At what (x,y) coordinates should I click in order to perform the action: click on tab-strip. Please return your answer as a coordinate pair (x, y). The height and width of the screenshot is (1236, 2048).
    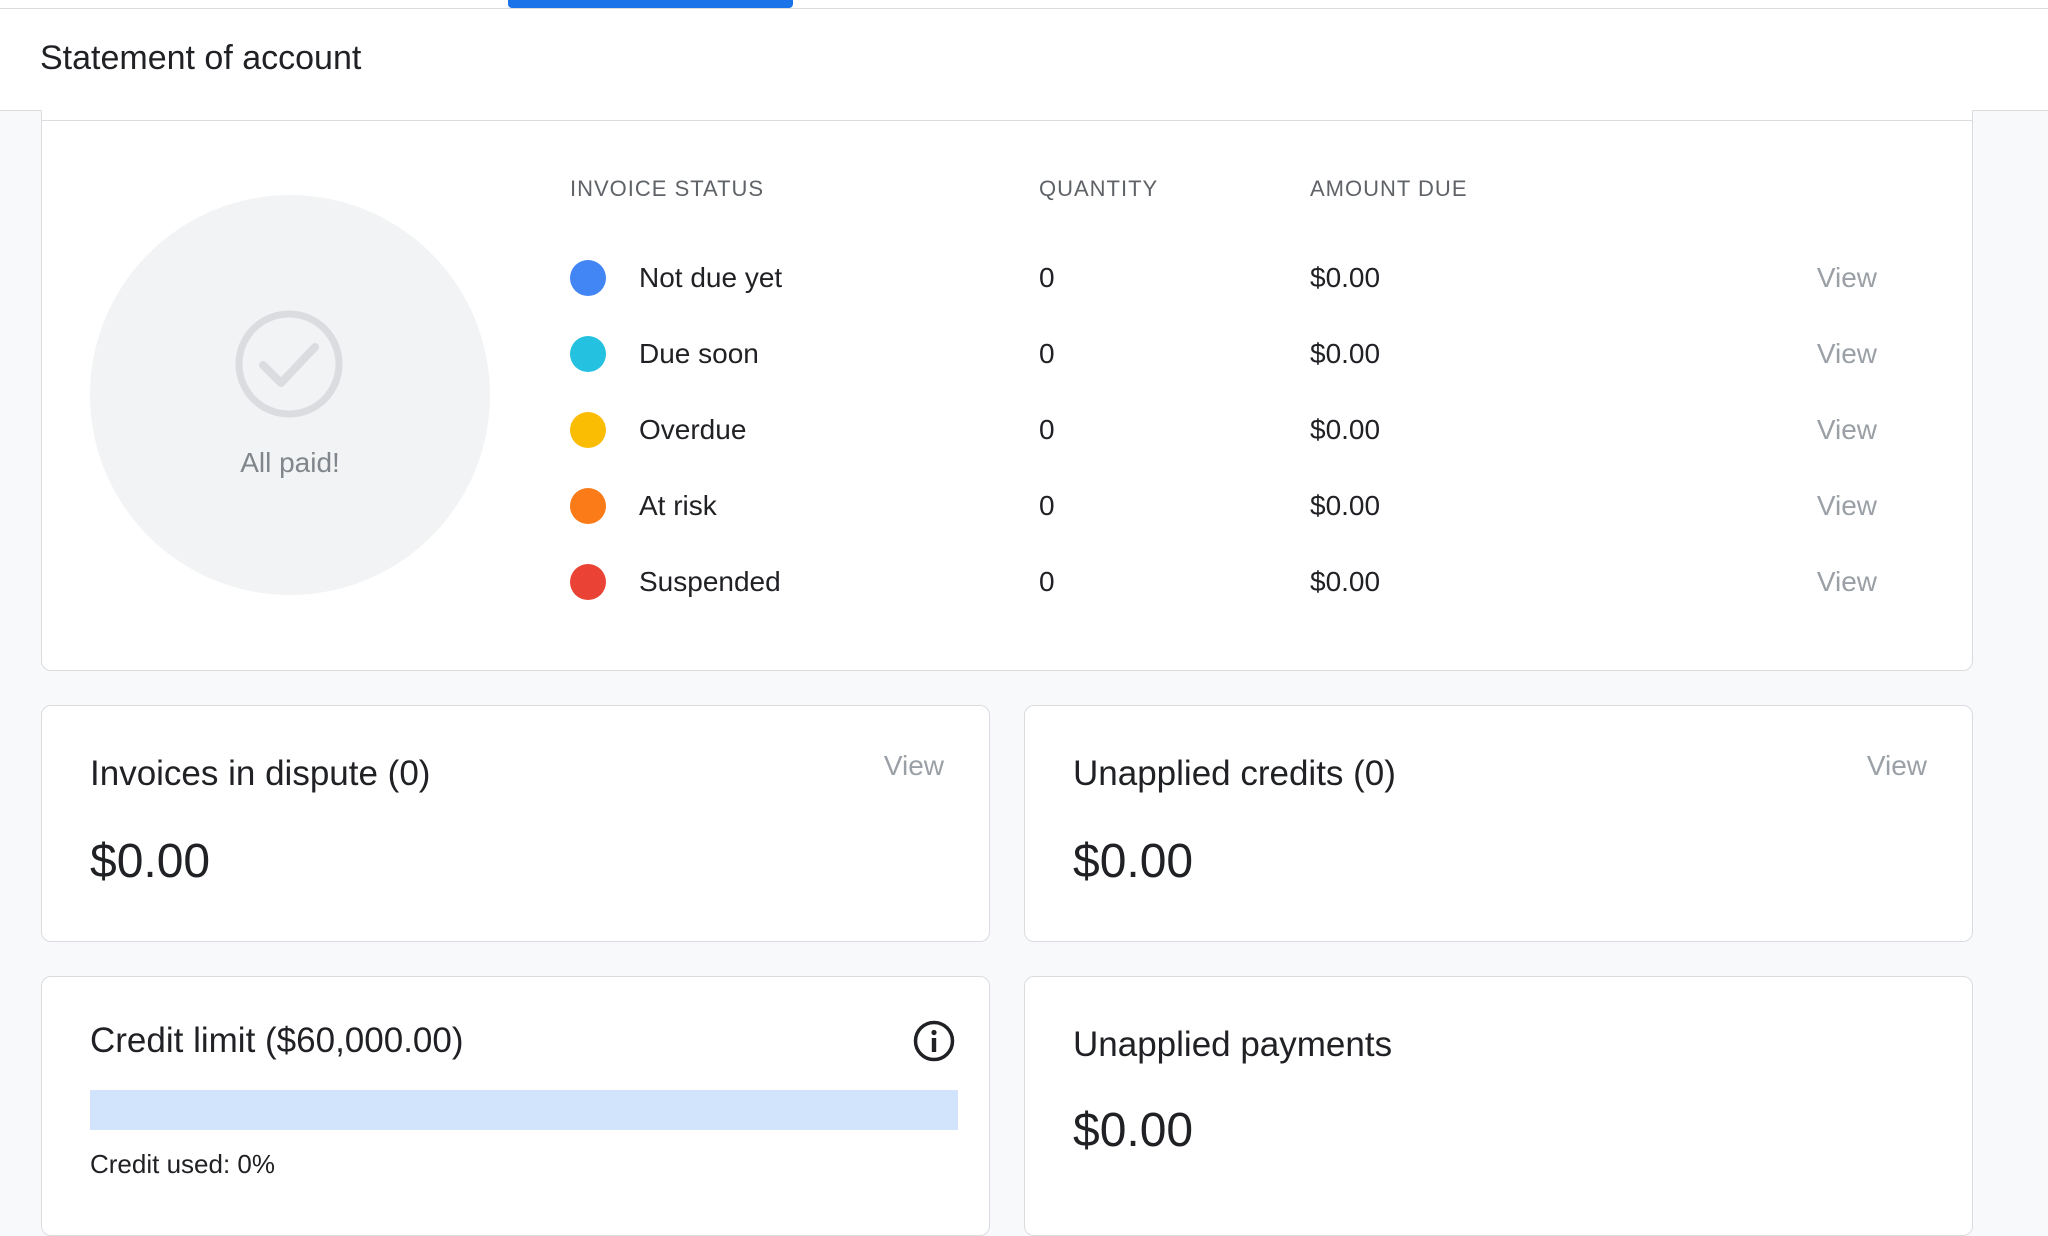
    Looking at the image, I should click on (1024, 4).